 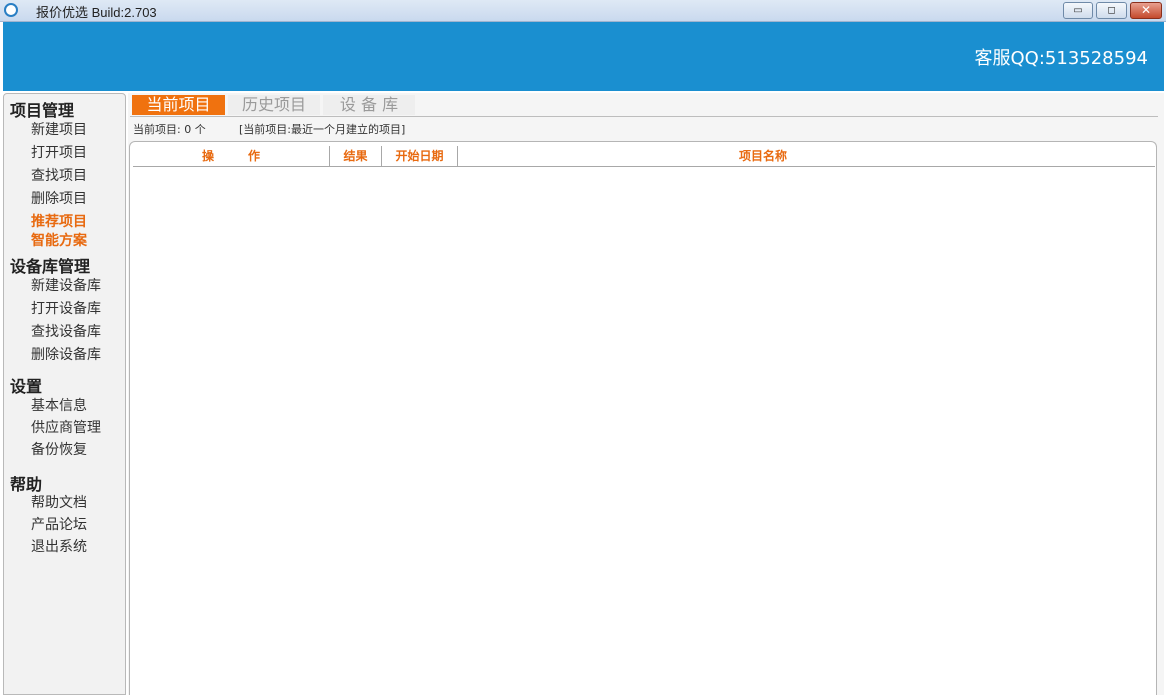 What do you see at coordinates (50, 266) in the screenshot?
I see `sidebar-section-device-library: 设备库管理` at bounding box center [50, 266].